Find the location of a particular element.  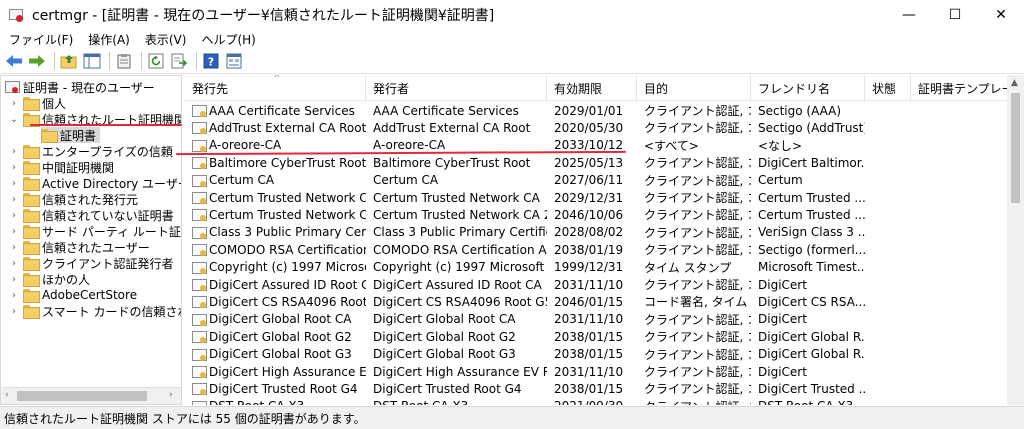

tree-item-active-directory: › Active Directory ユーザー オ is located at coordinates (95, 183).